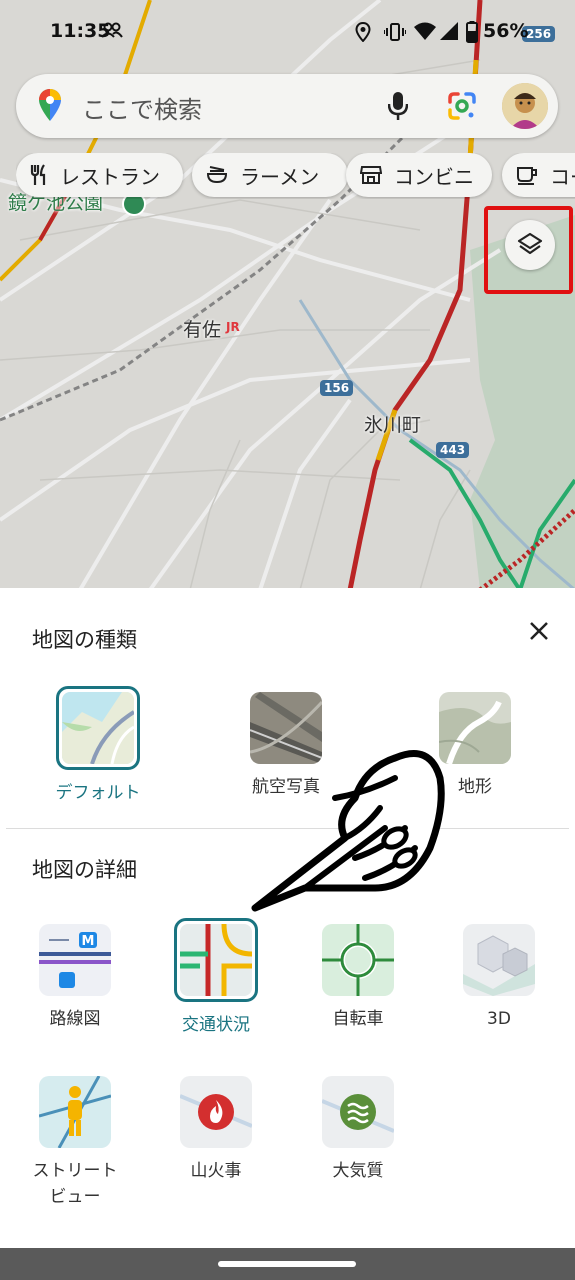  I want to click on traffic-thumbnail, so click(216, 960).